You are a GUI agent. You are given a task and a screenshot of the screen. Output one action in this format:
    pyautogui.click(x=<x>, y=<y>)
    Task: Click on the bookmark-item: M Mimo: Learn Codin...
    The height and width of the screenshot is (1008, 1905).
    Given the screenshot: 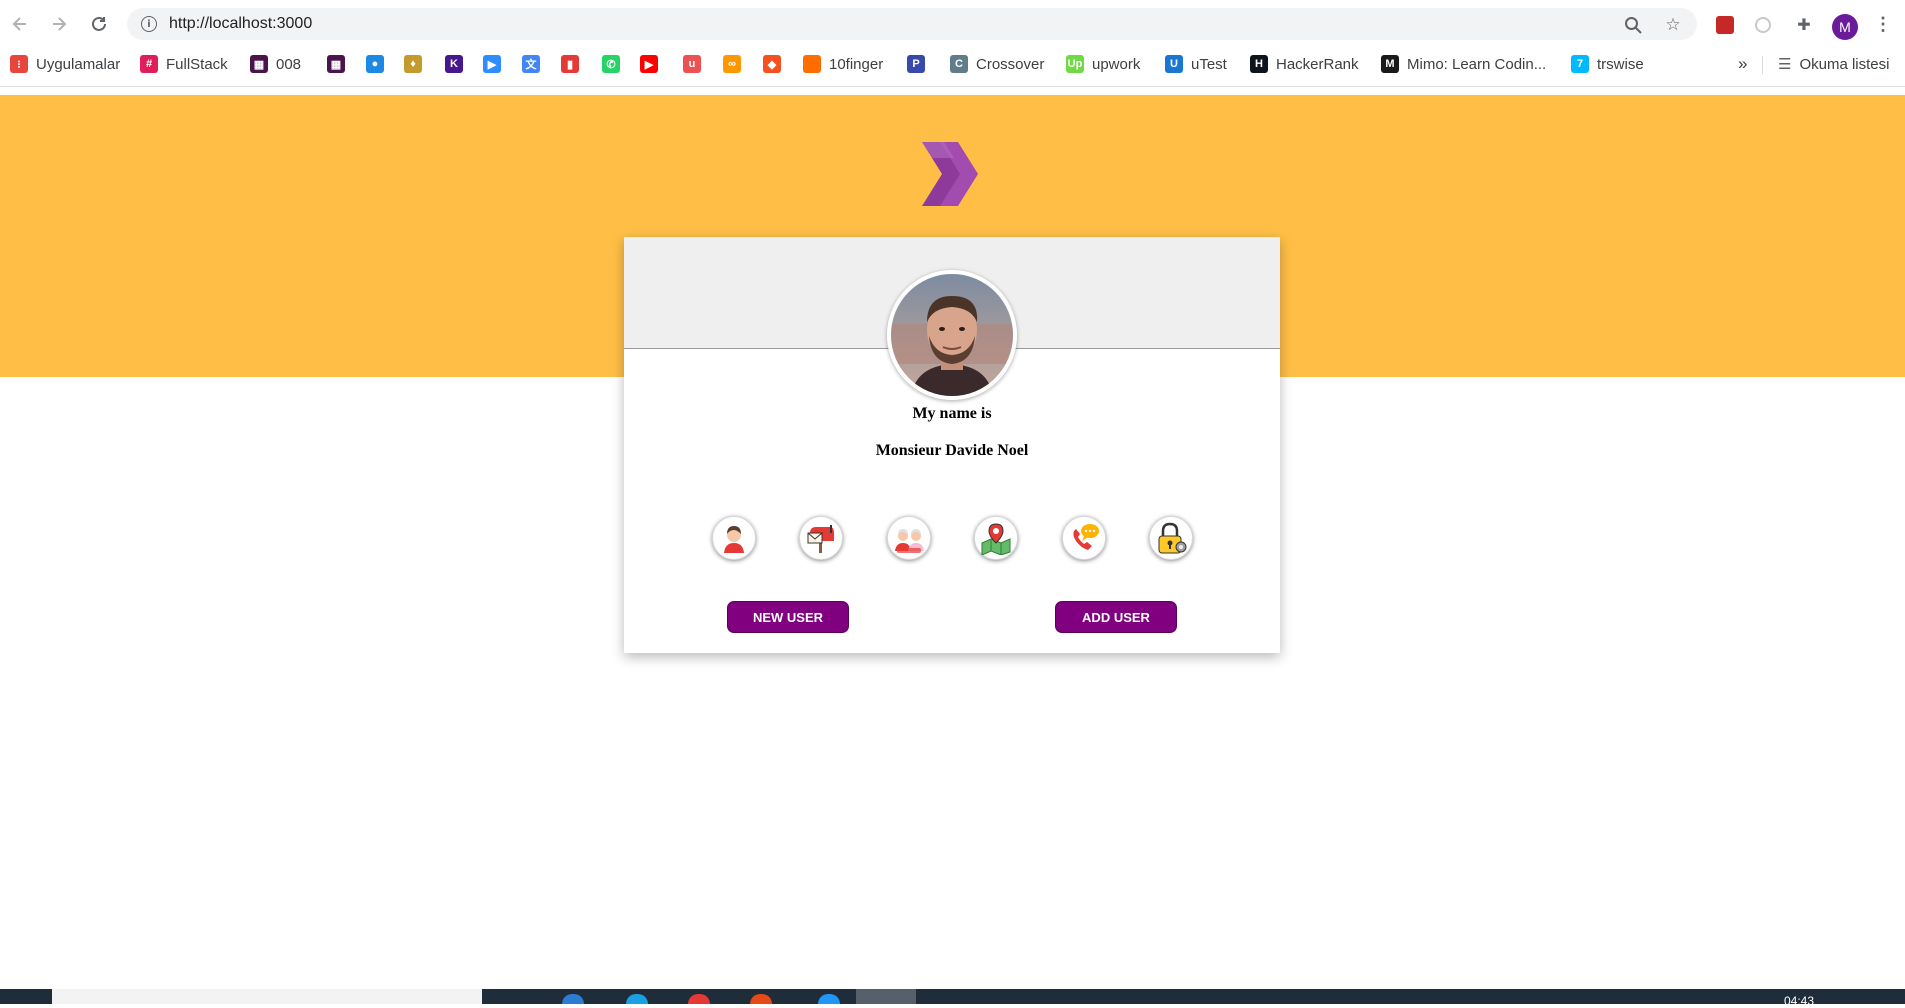 What is the action you would take?
    pyautogui.click(x=1463, y=64)
    